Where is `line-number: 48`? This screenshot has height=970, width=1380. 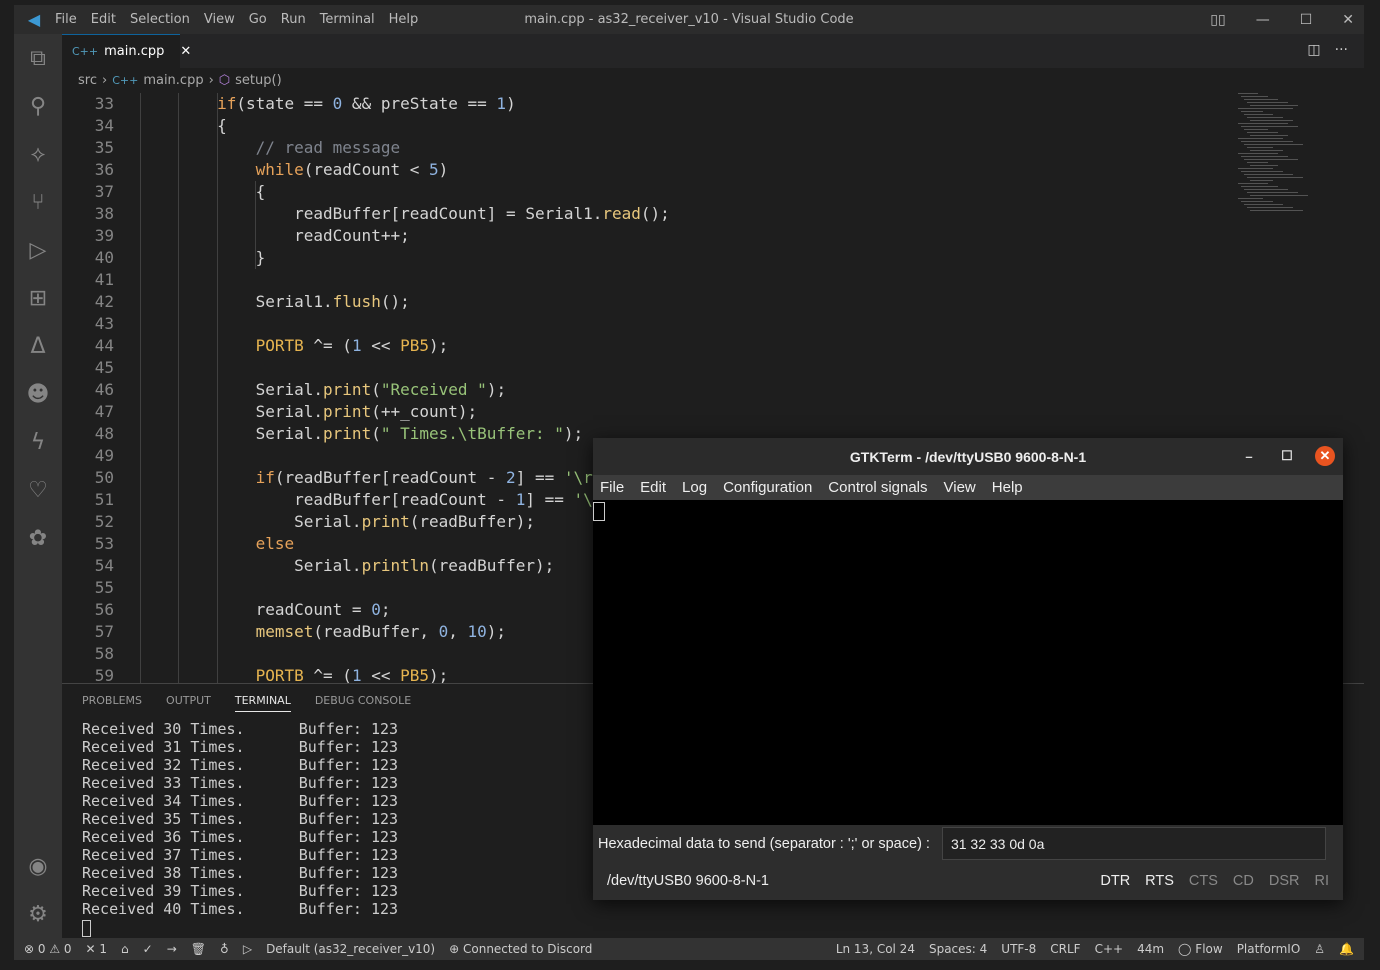 line-number: 48 is located at coordinates (104, 433).